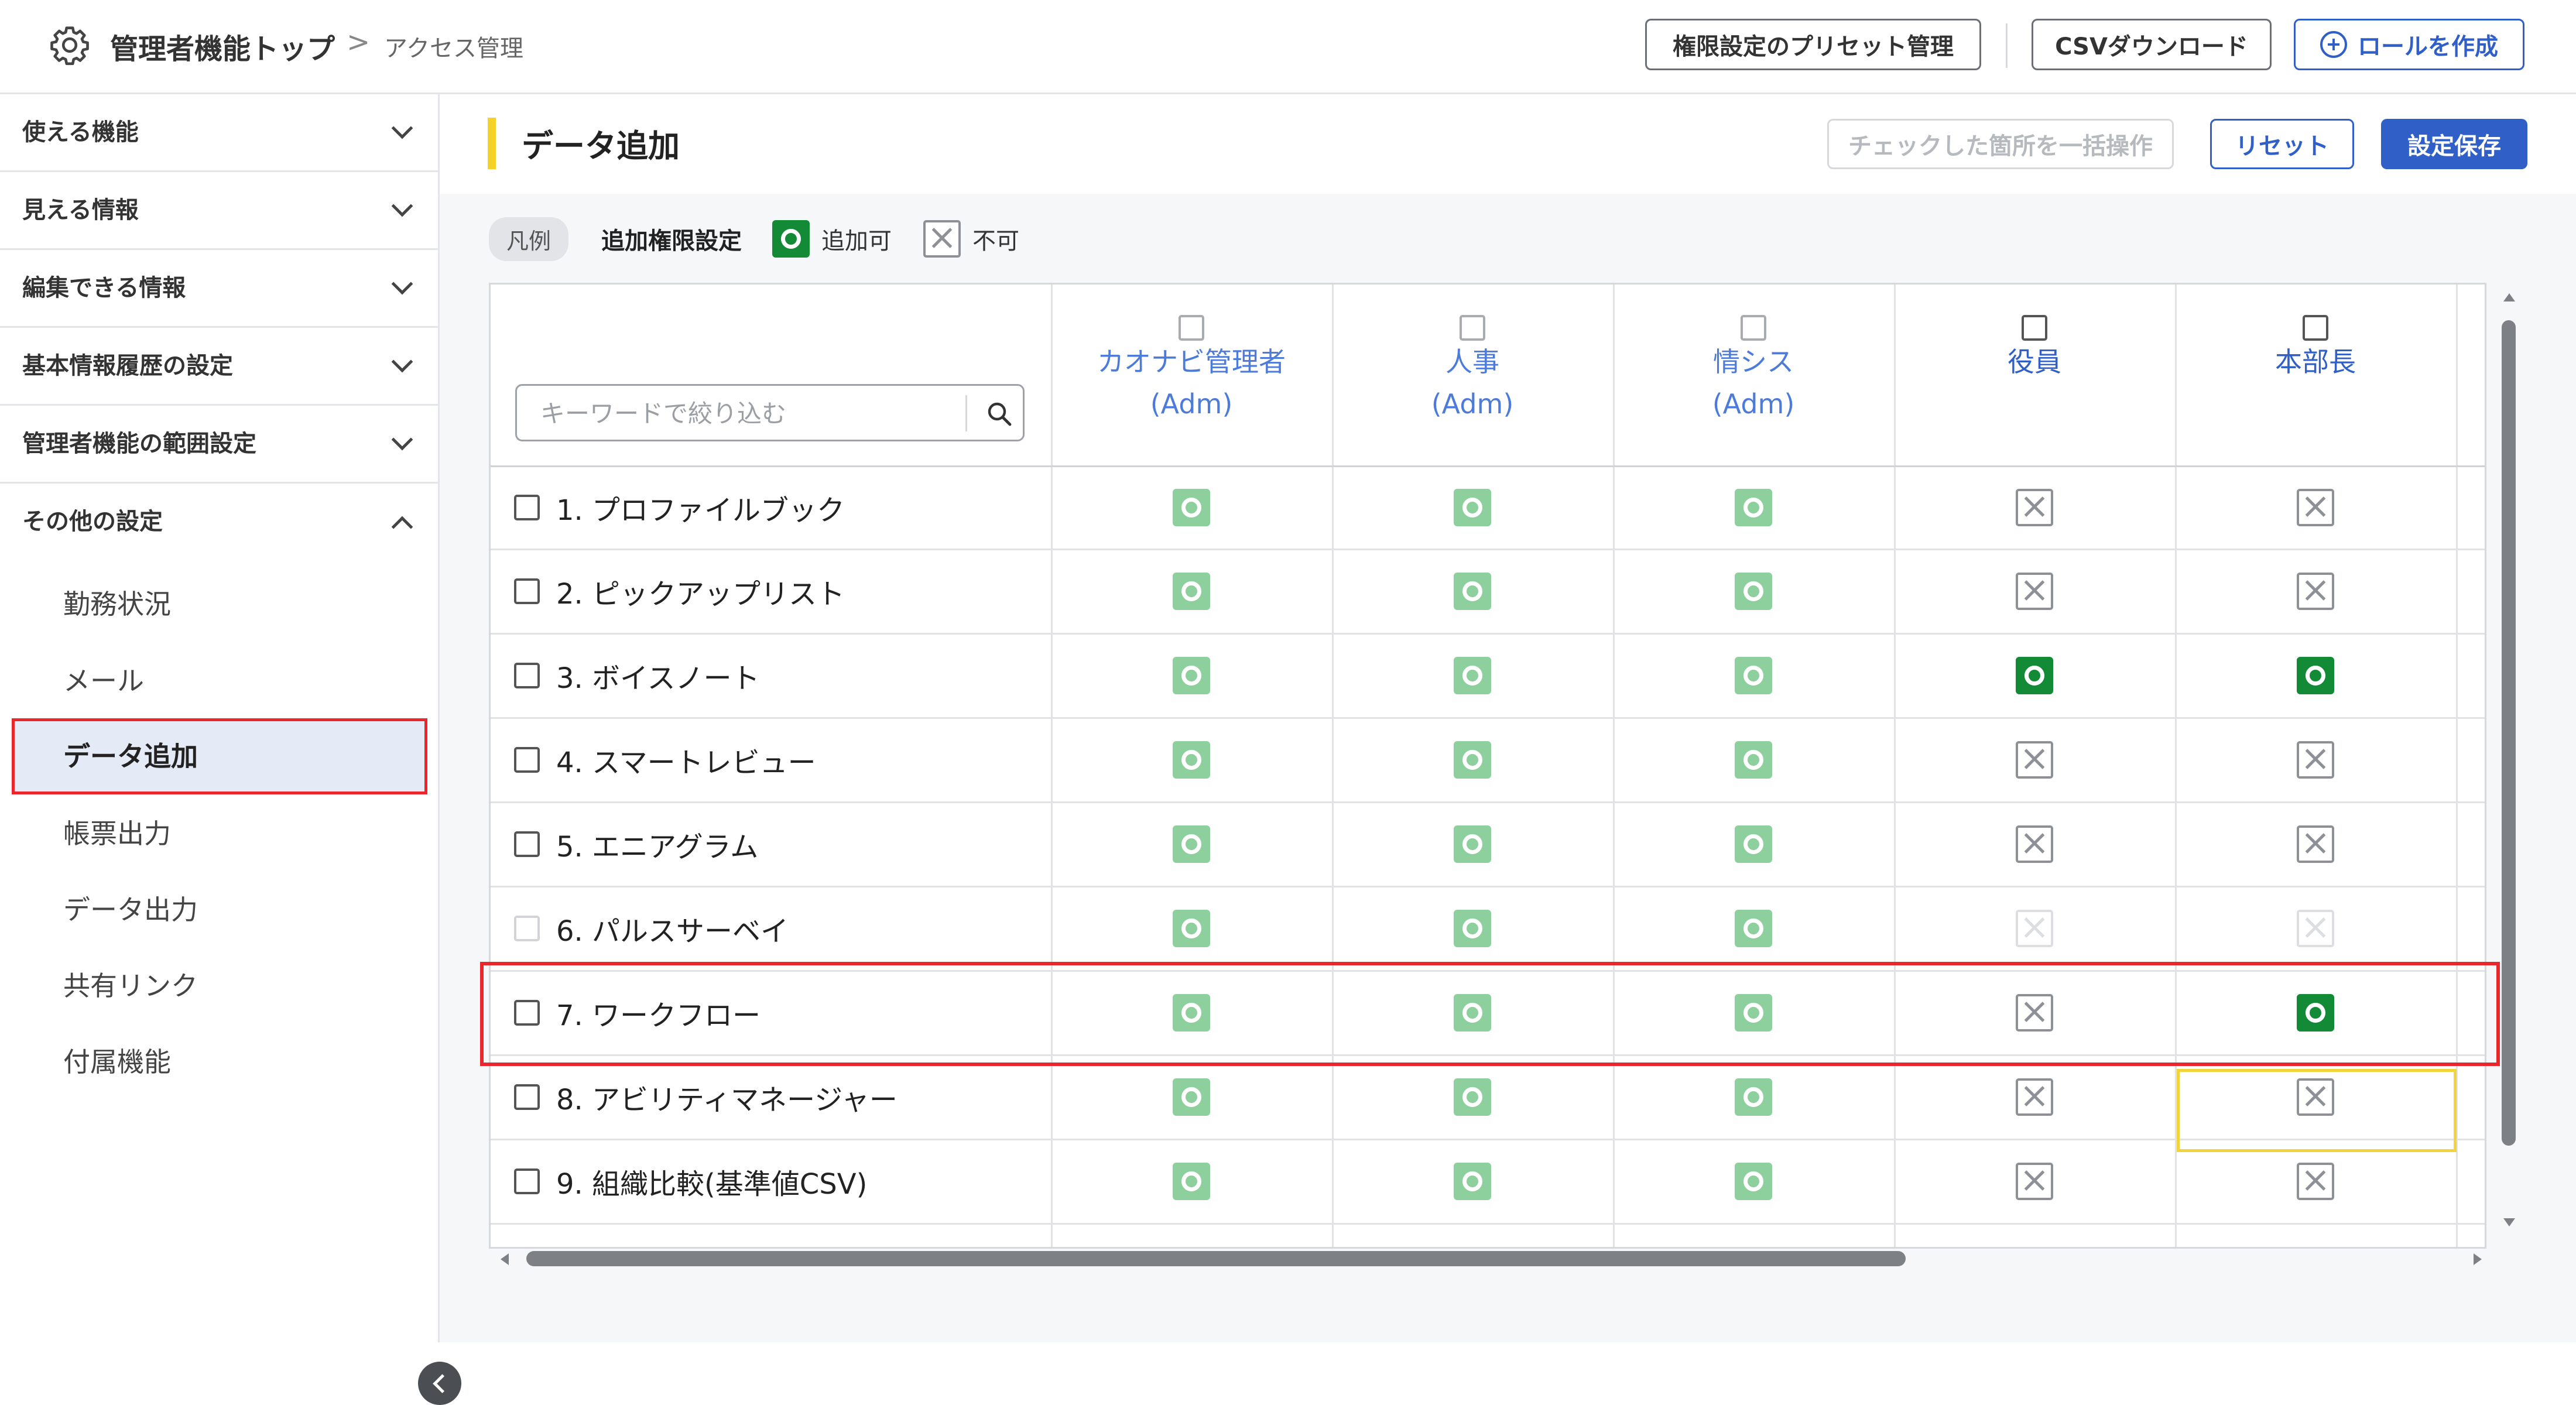  What do you see at coordinates (2478, 1259) in the screenshot?
I see `scroll-right-arrow` at bounding box center [2478, 1259].